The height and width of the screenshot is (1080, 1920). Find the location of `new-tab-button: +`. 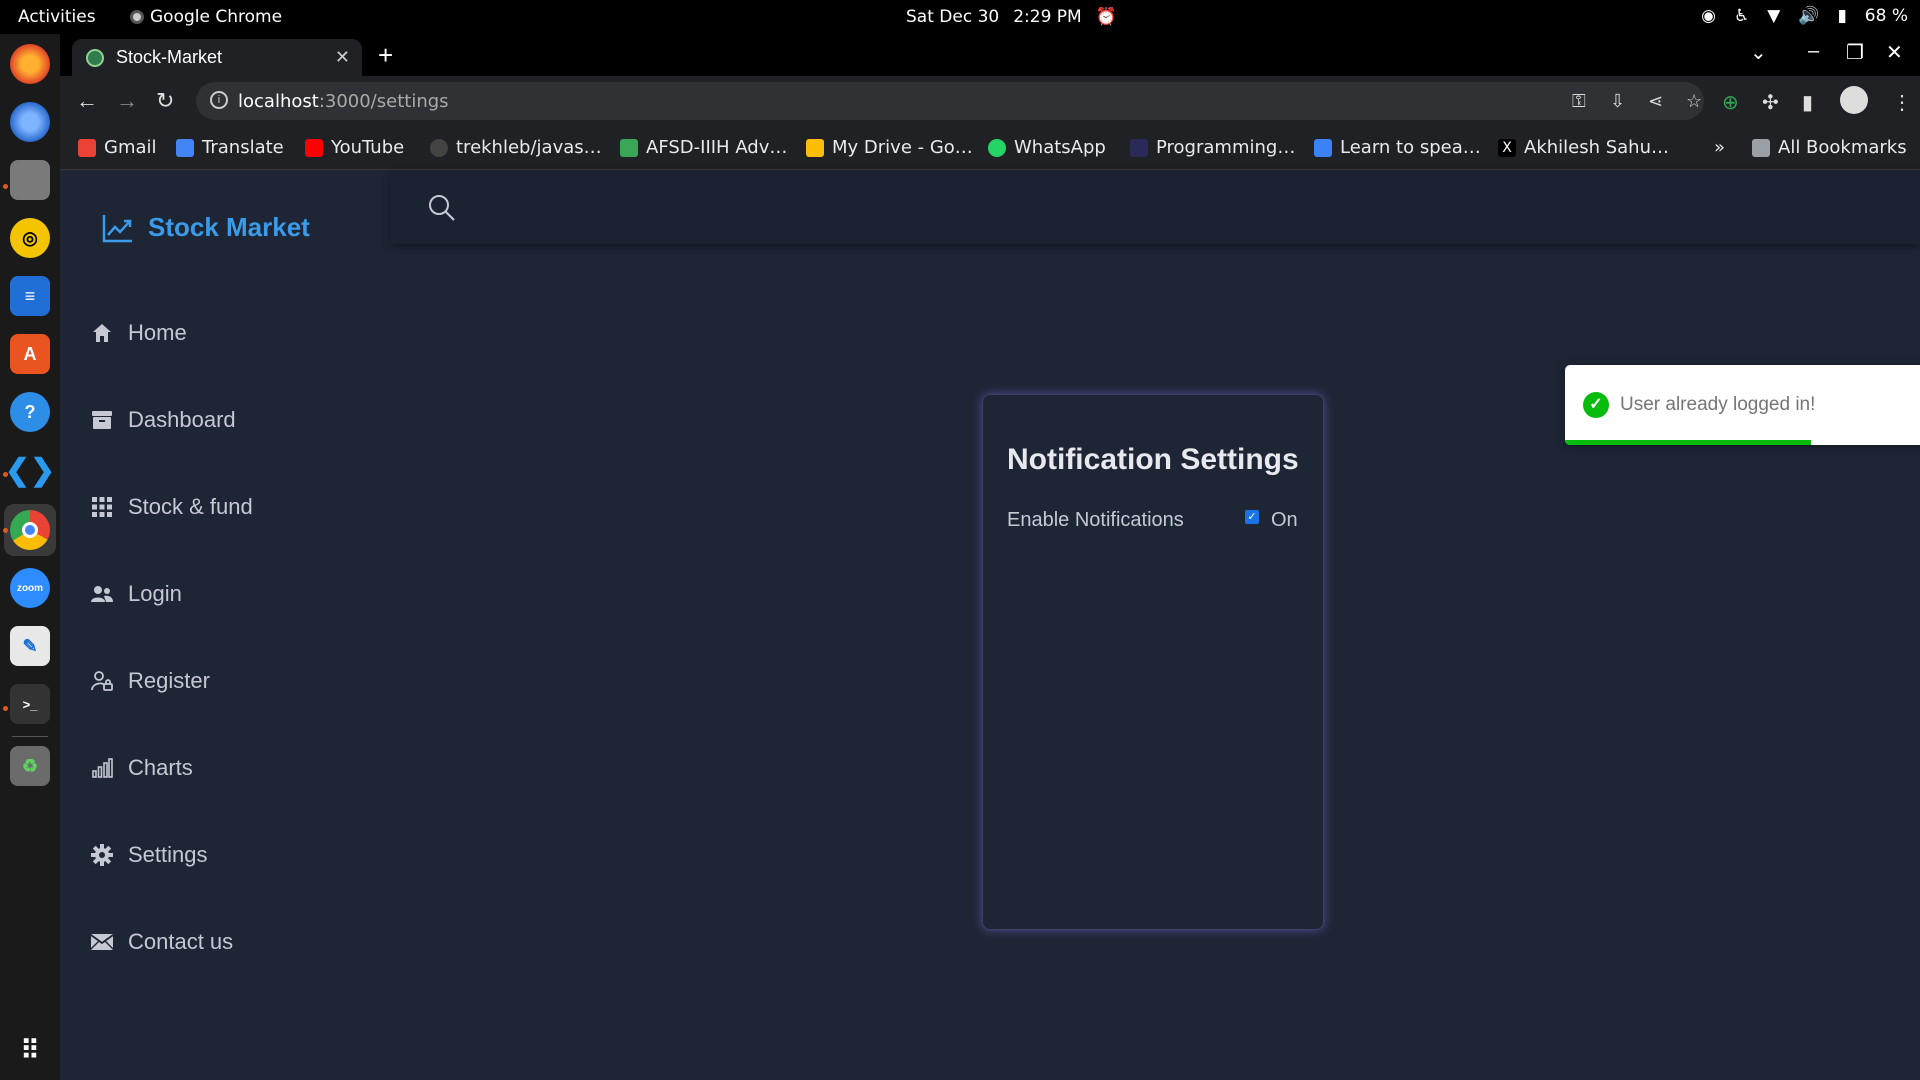

new-tab-button: + is located at coordinates (385, 55).